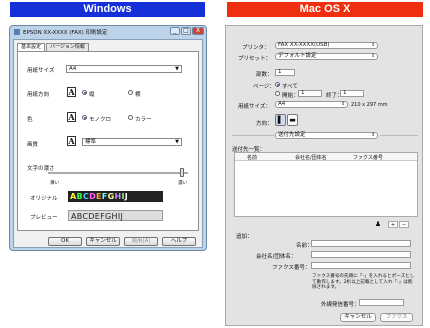  What do you see at coordinates (54, 183) in the screenshot?
I see `density-light-label: 薄い` at bounding box center [54, 183].